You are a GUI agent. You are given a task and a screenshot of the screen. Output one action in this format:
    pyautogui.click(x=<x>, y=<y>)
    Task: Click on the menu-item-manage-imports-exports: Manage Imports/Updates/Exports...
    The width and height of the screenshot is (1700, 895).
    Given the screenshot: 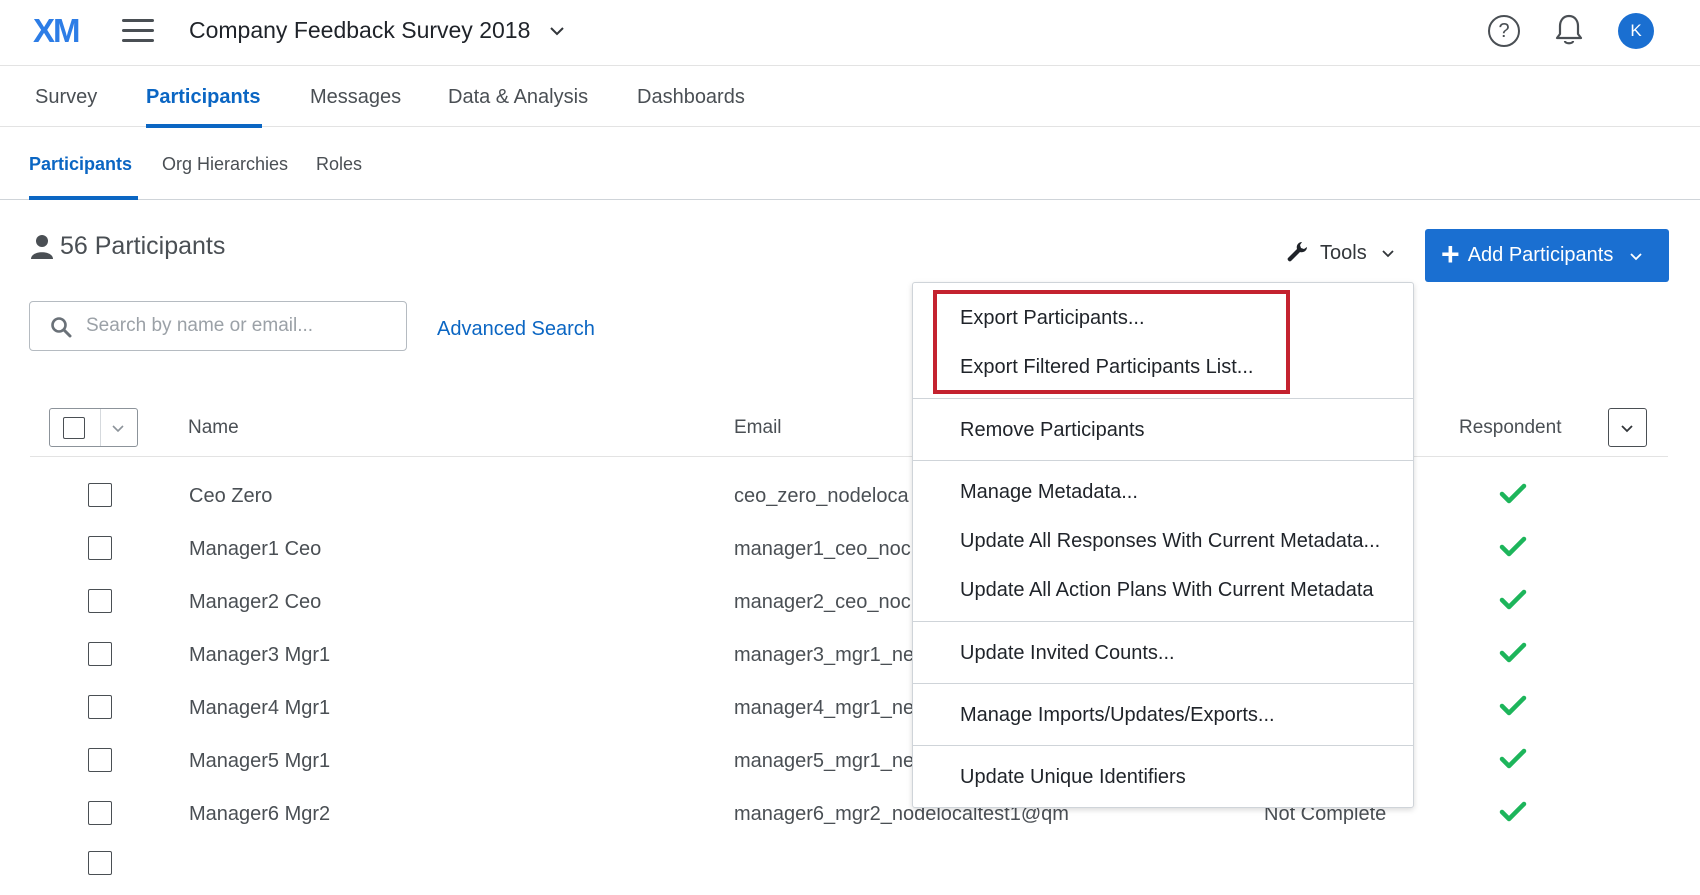 What is the action you would take?
    pyautogui.click(x=1117, y=715)
    